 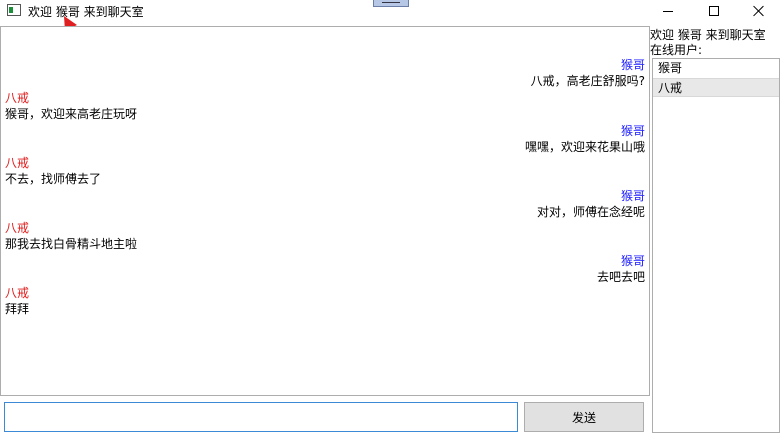 What do you see at coordinates (716, 87) in the screenshot?
I see `user-list-item: 八戒` at bounding box center [716, 87].